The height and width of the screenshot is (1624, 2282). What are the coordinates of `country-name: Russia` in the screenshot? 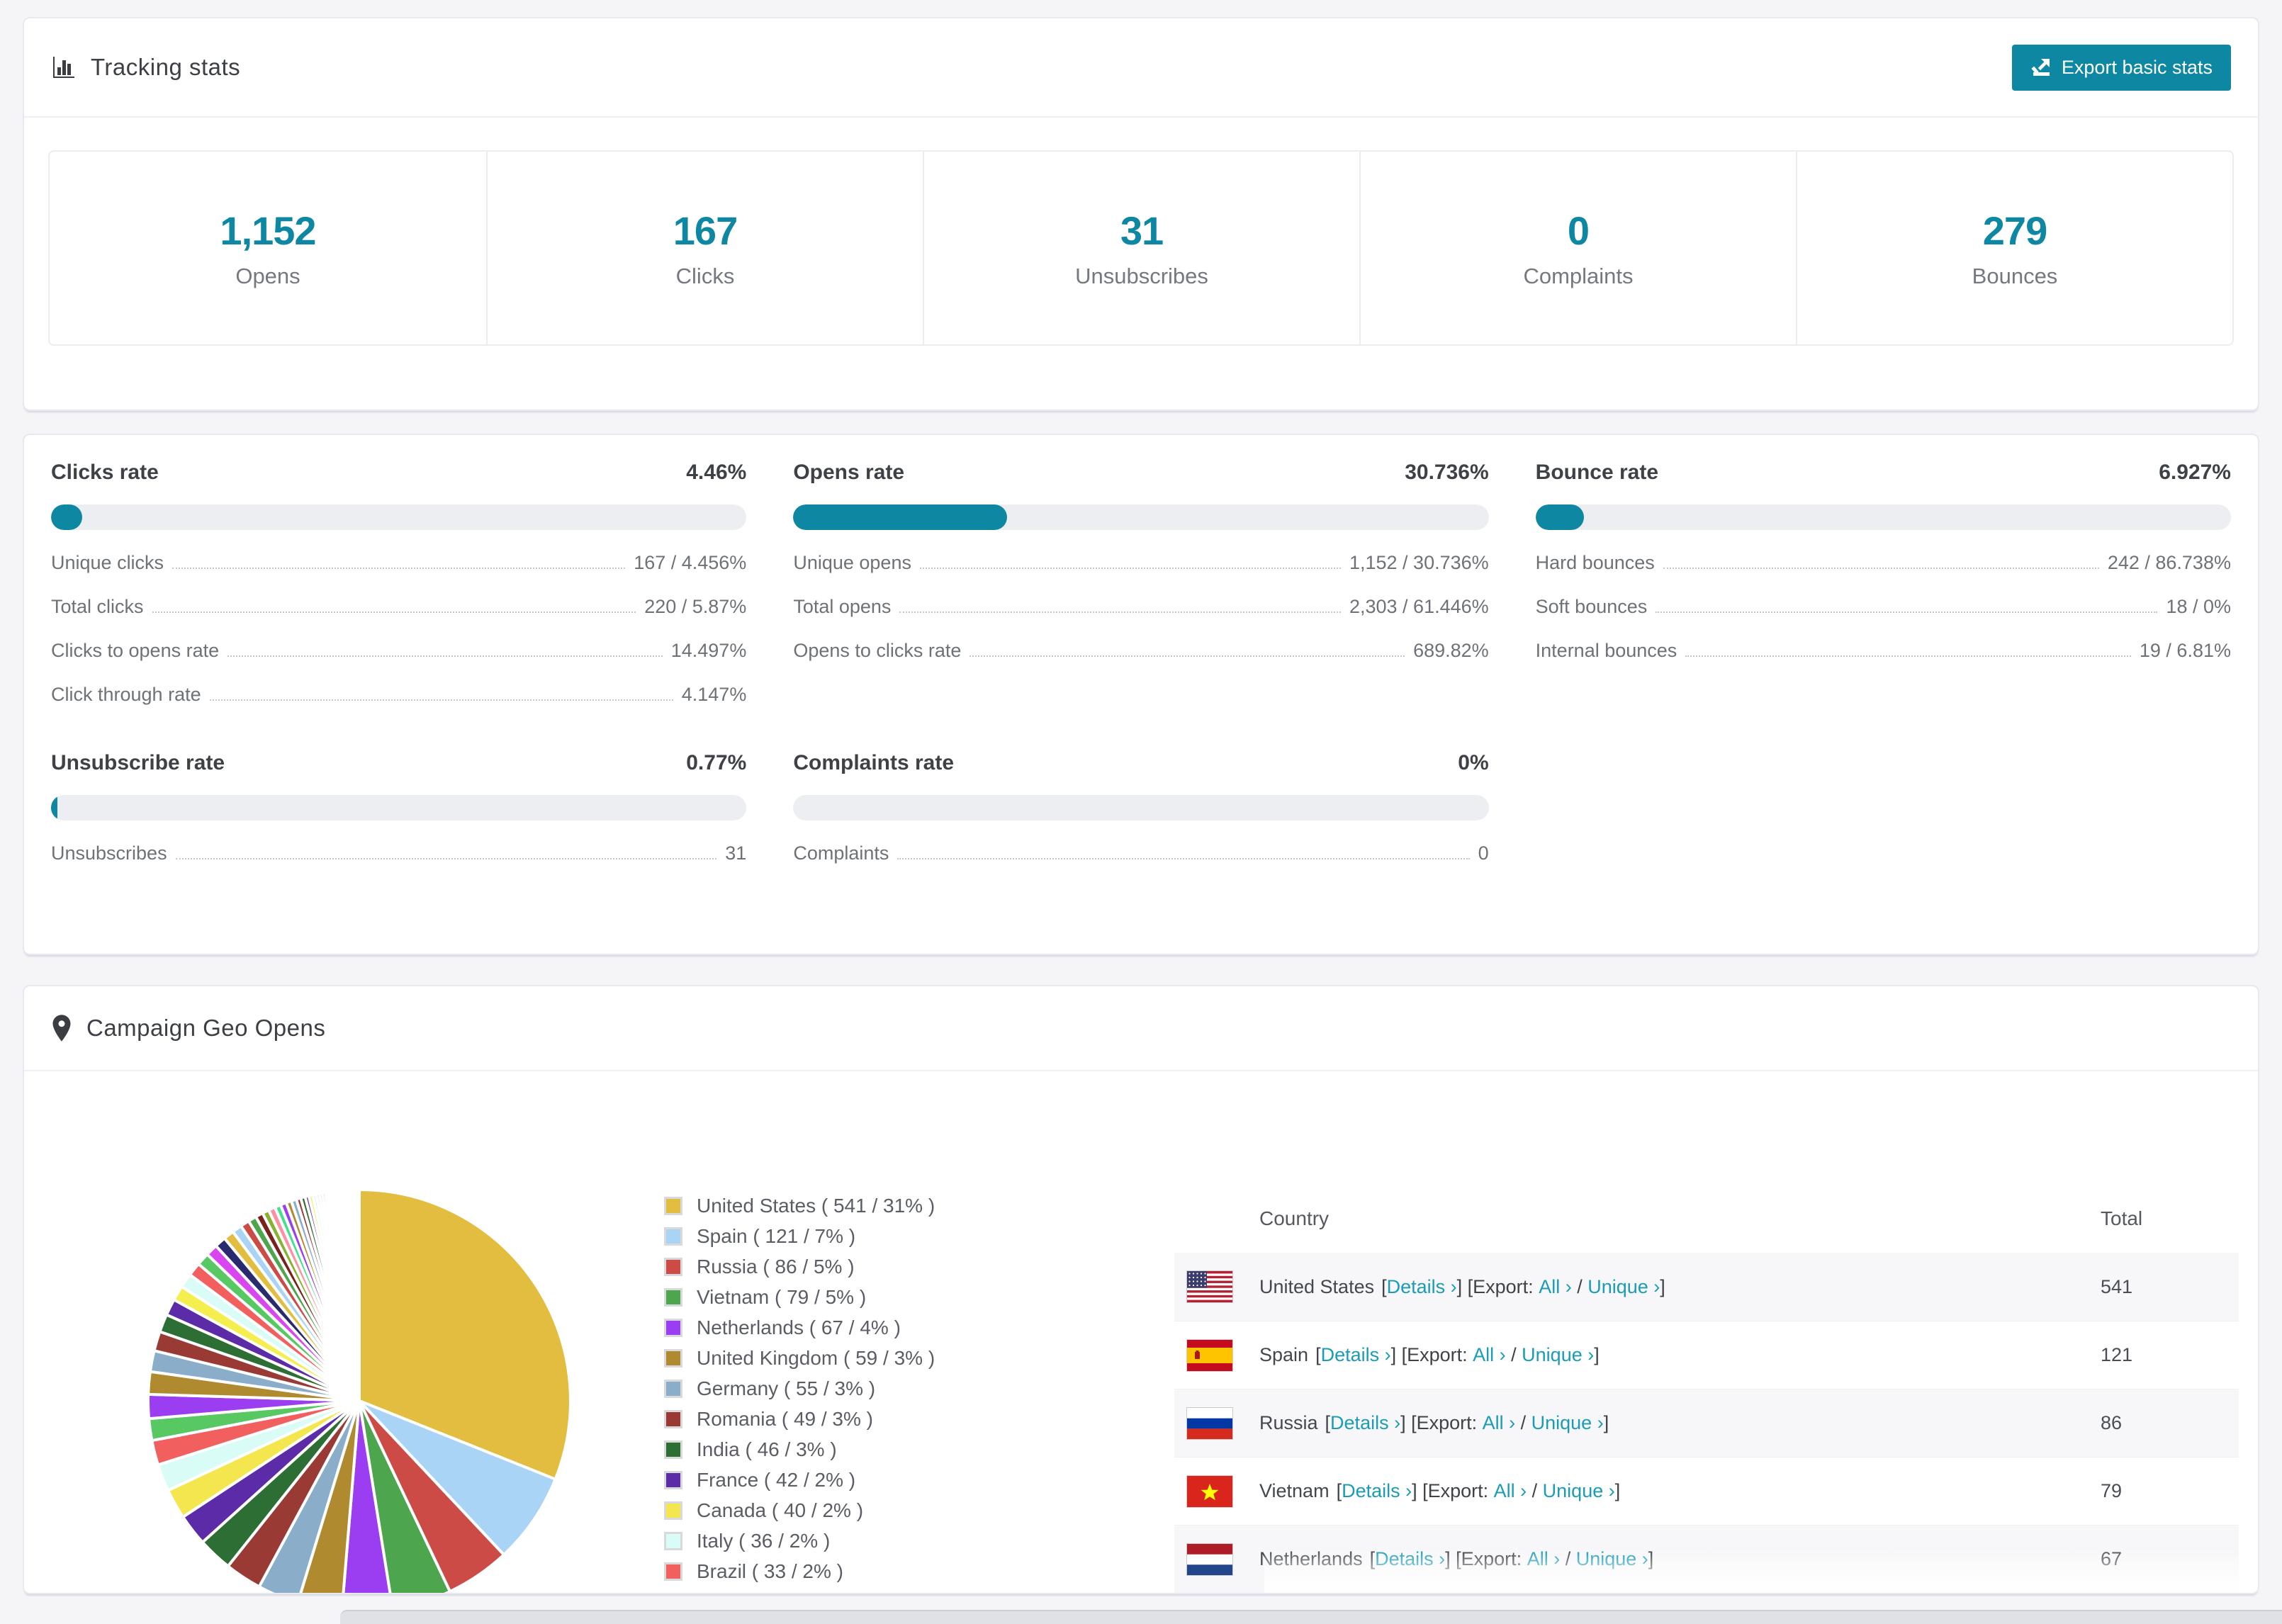 It's located at (1288, 1422).